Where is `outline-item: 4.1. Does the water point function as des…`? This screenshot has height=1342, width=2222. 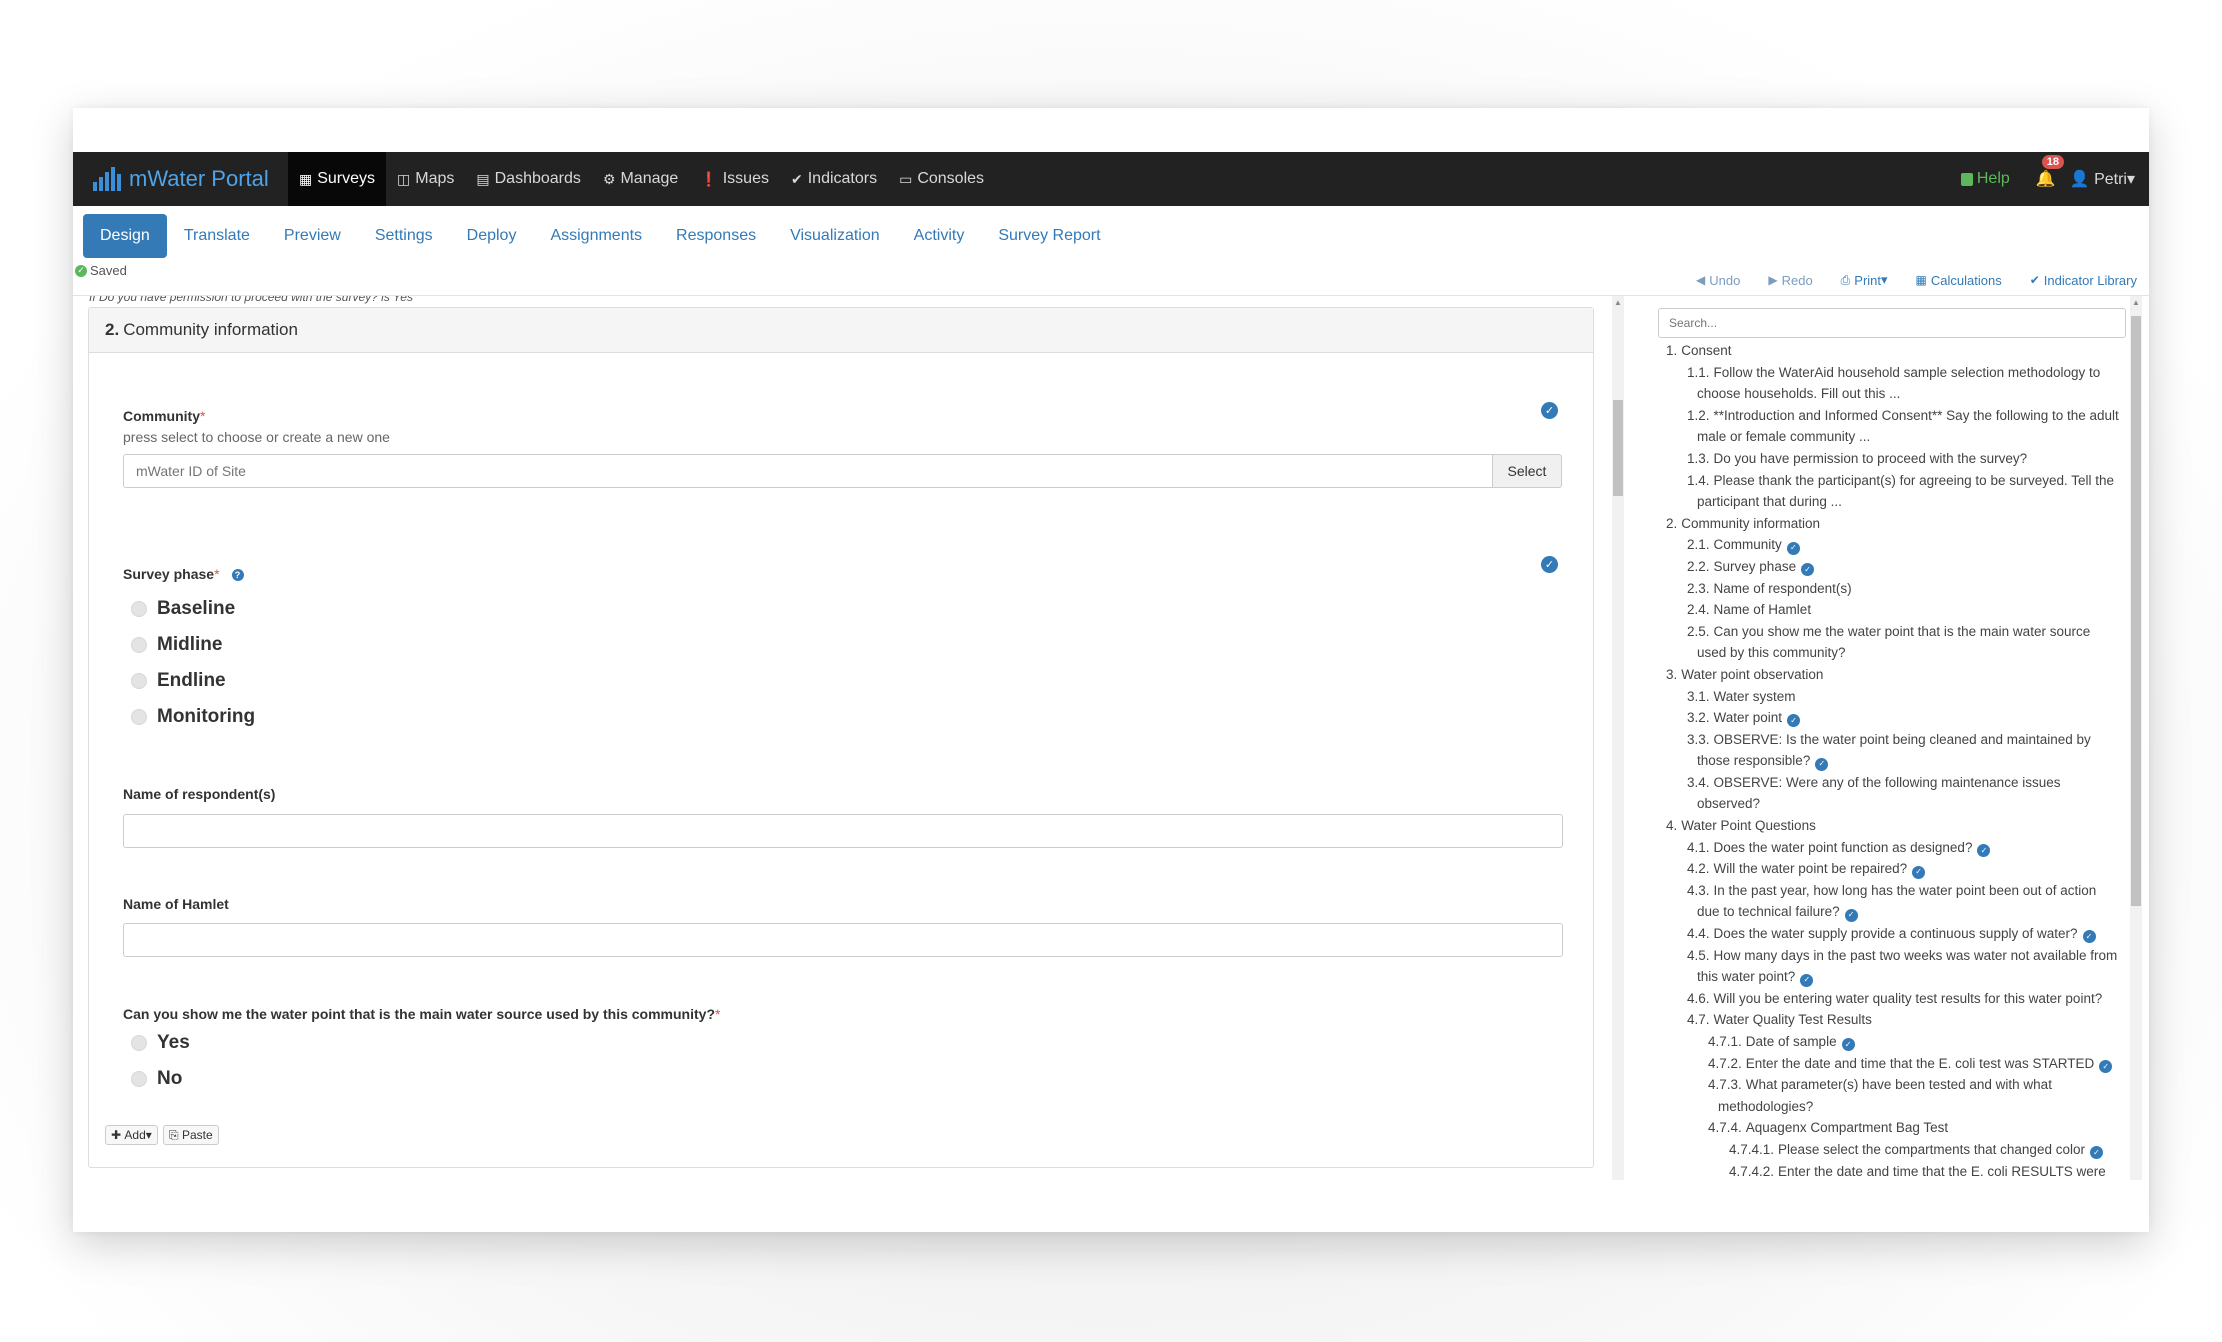
outline-item: 4.1. Does the water point function as des… is located at coordinates (1901, 848).